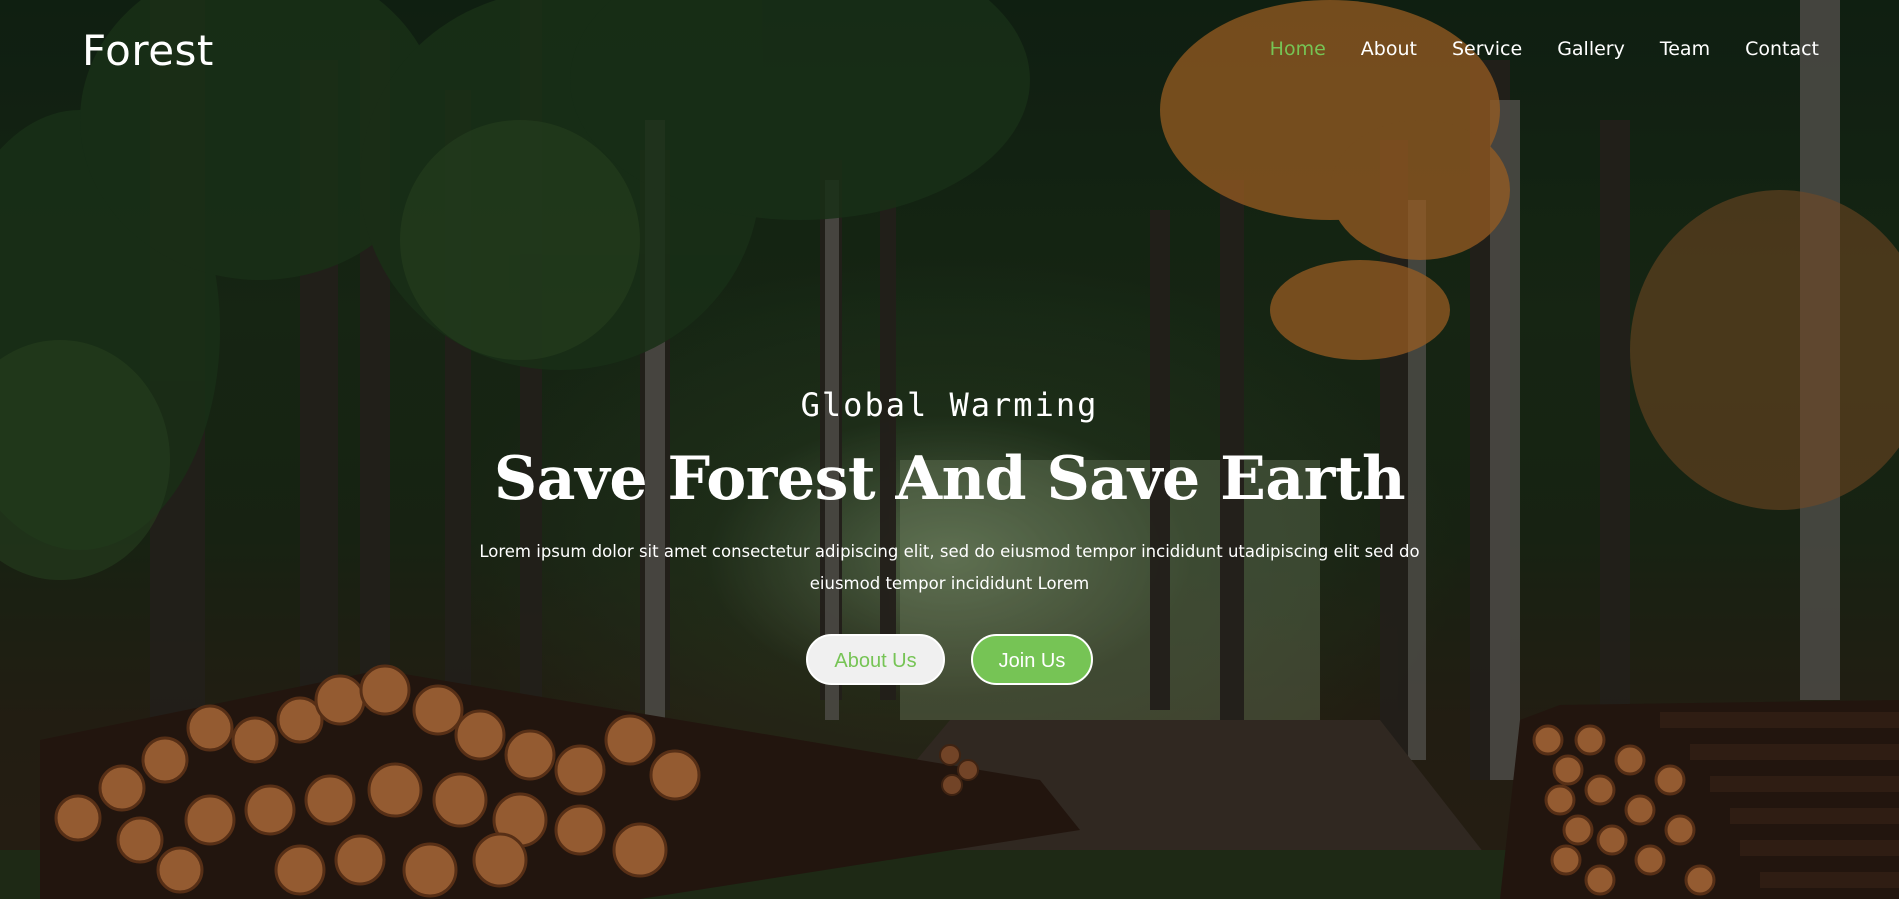  What do you see at coordinates (1782, 49) in the screenshot?
I see `nav-item-contact: Contact` at bounding box center [1782, 49].